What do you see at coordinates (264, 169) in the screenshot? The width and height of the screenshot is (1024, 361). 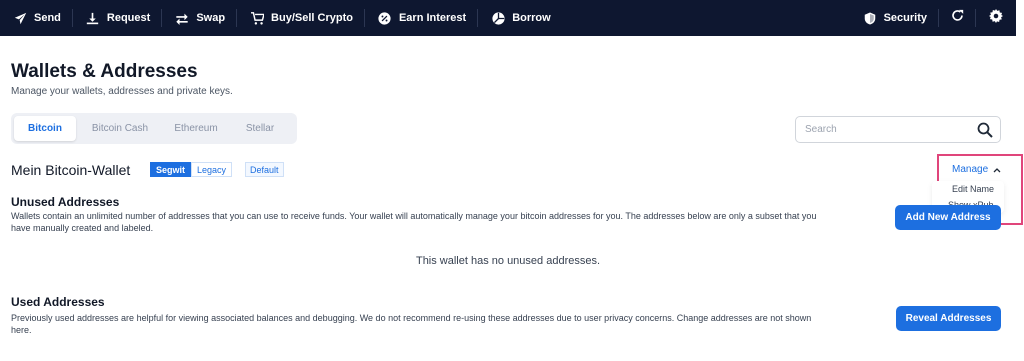 I see `default-badge: Default` at bounding box center [264, 169].